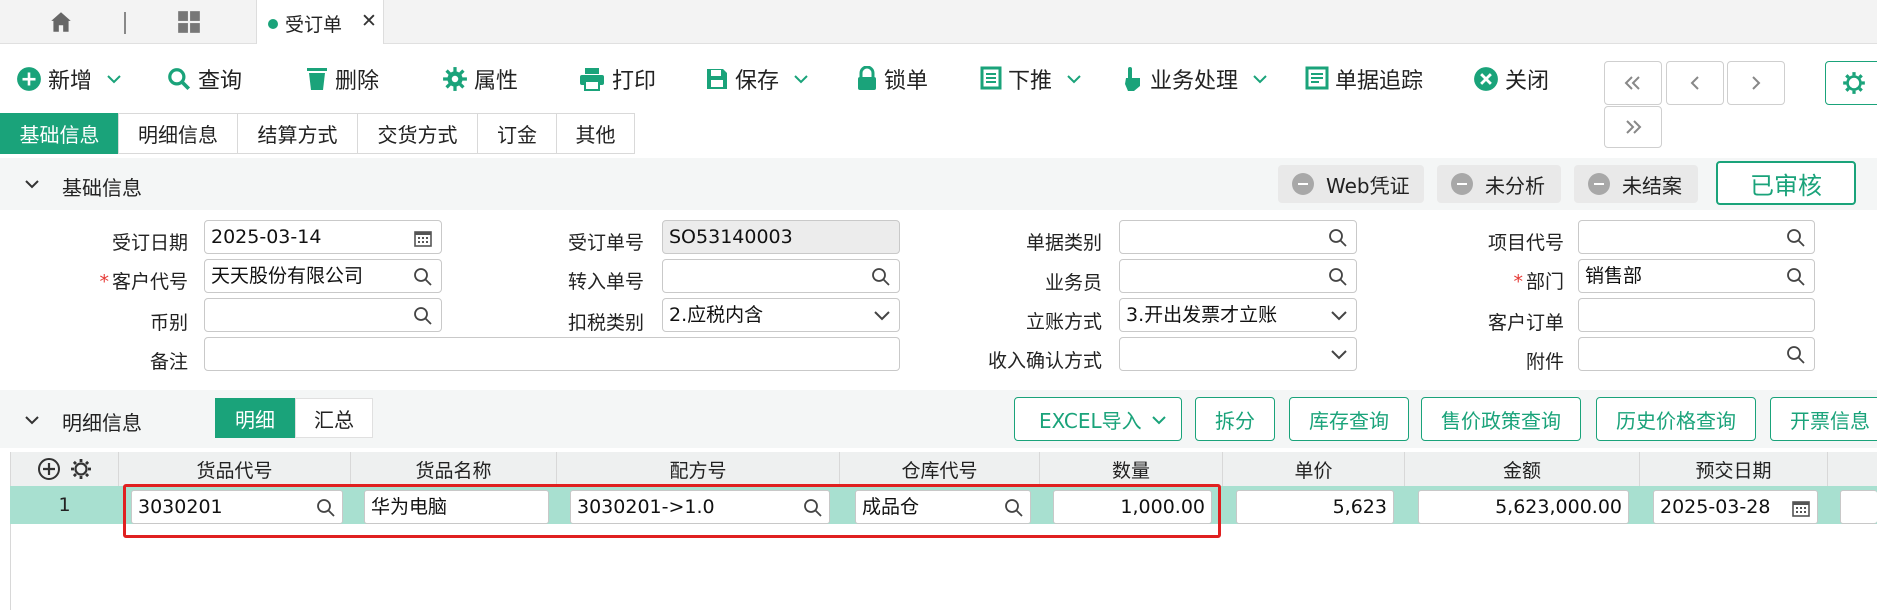  Describe the element at coordinates (1349, 419) in the screenshot. I see `stock-query-button: 库存查询` at that location.